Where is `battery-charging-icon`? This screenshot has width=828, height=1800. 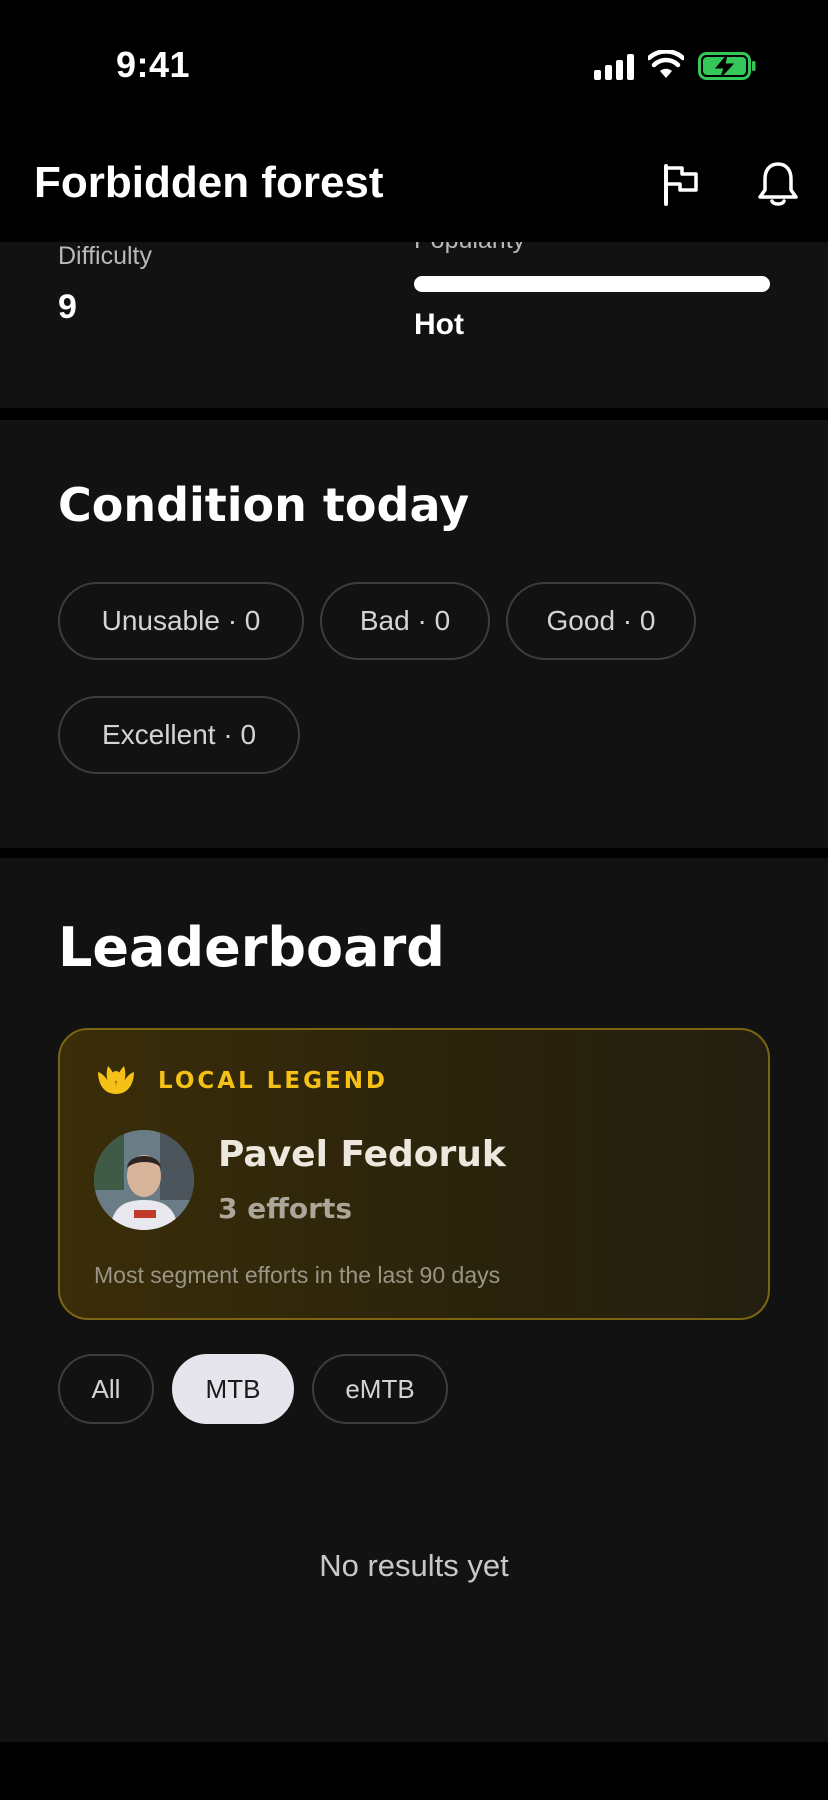
battery-charging-icon is located at coordinates (727, 66).